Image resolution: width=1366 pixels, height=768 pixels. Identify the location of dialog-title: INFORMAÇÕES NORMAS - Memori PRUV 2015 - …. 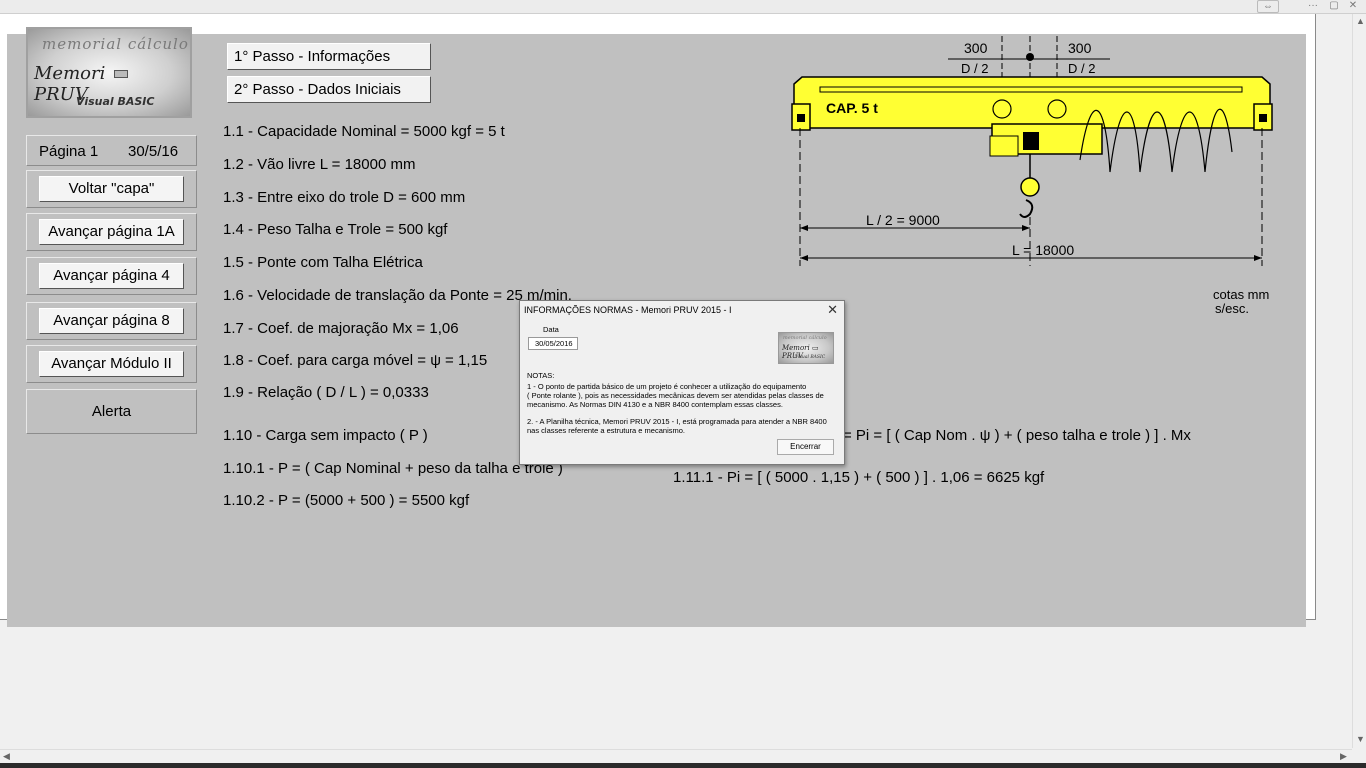
(628, 310).